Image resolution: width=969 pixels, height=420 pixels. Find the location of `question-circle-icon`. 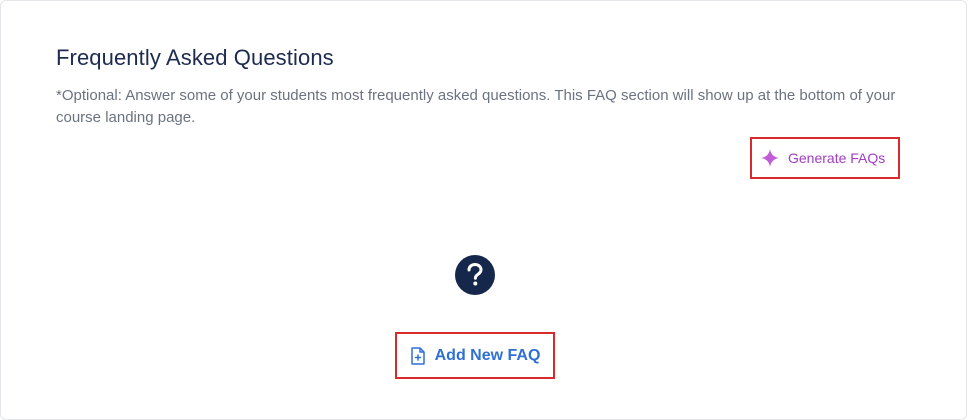

question-circle-icon is located at coordinates (475, 275).